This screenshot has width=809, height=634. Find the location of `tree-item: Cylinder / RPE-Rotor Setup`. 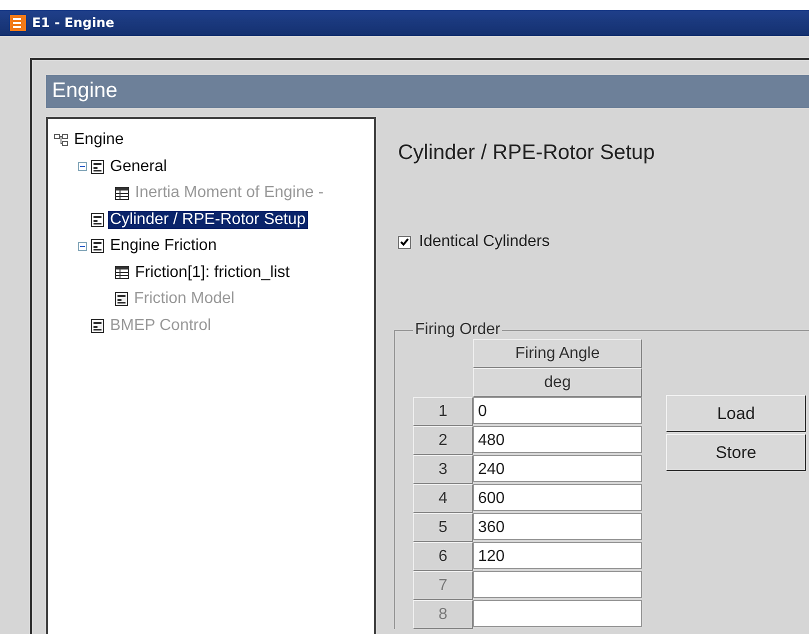

tree-item: Cylinder / RPE-Rotor Setup is located at coordinates (208, 219).